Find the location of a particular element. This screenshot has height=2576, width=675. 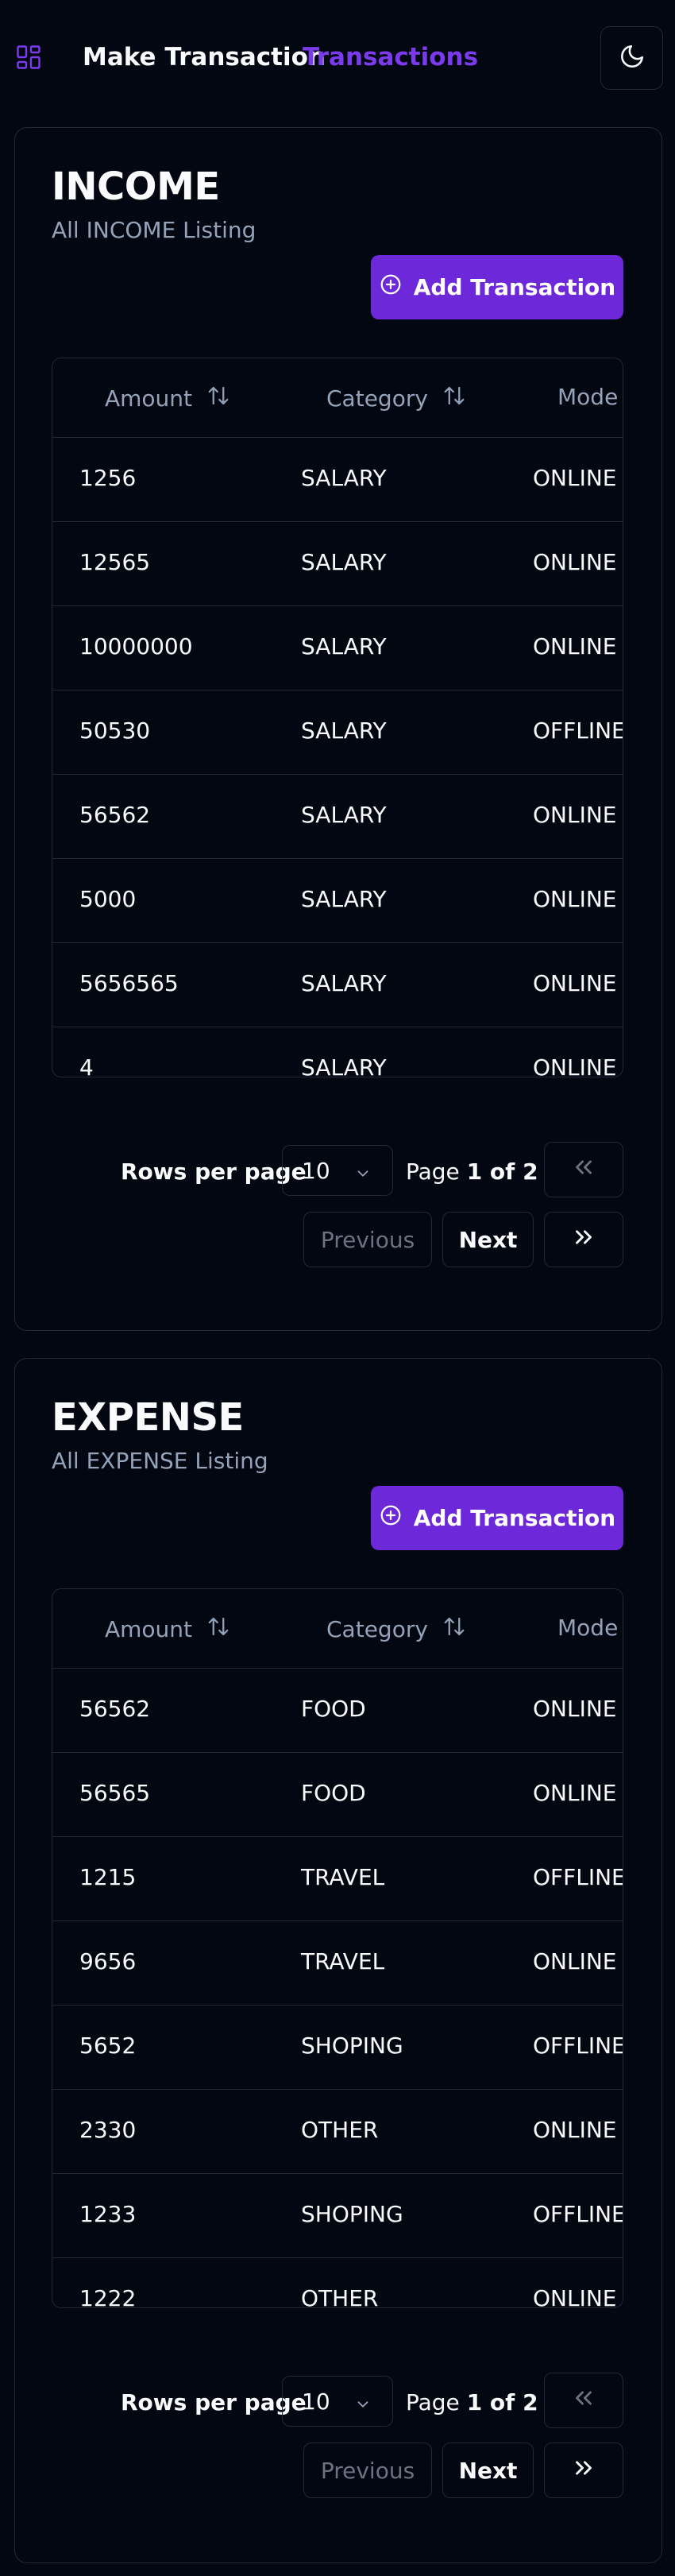

moon-icon is located at coordinates (632, 58).